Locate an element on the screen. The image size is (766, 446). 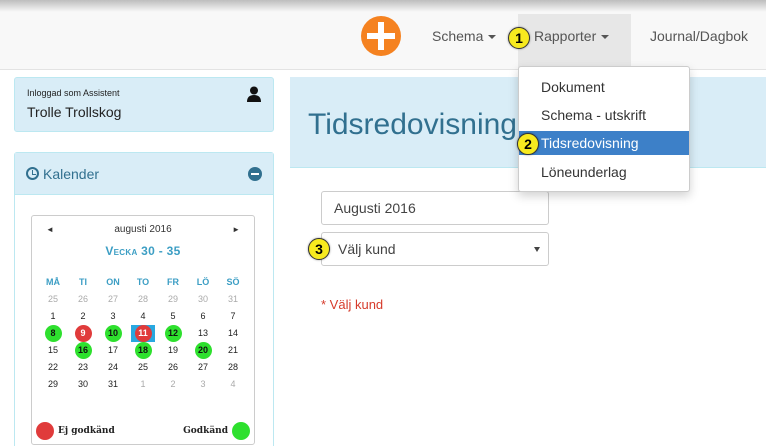
user-name: Trolle Trollskog is located at coordinates (74, 112).